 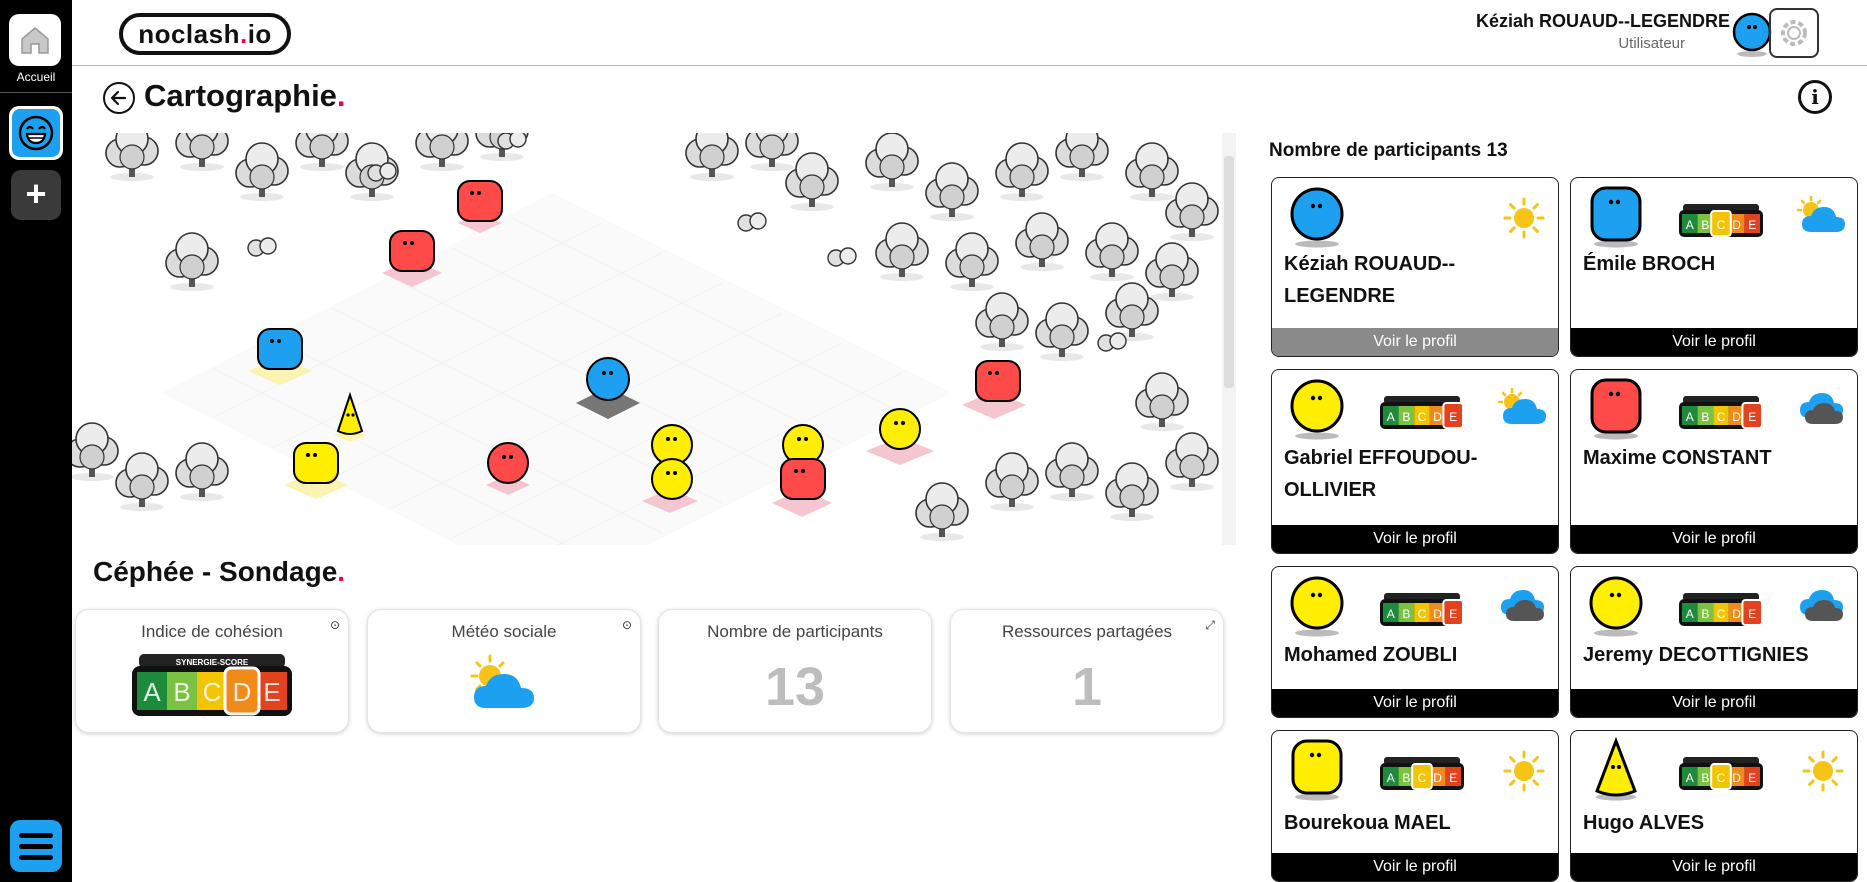 I want to click on menu-icon-bar, so click(x=36, y=846).